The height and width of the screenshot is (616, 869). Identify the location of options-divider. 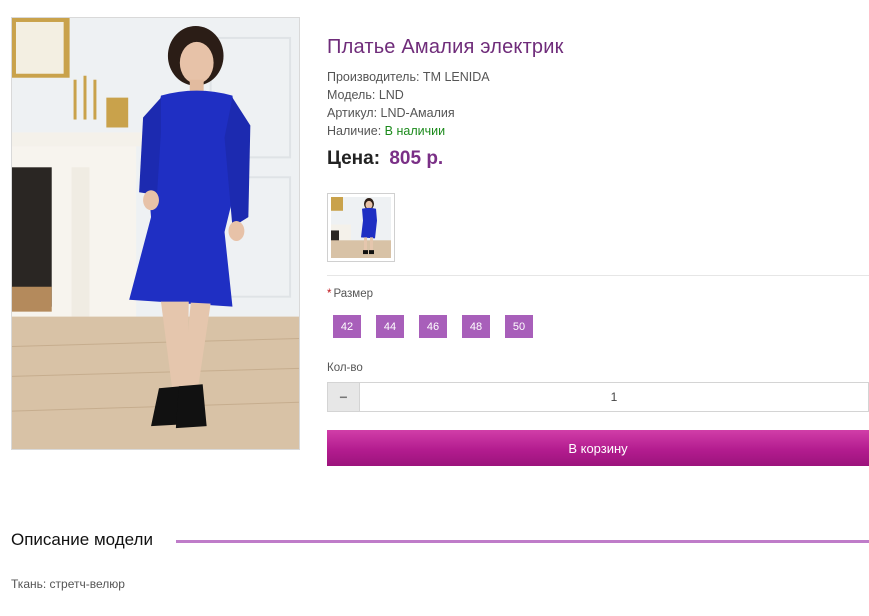
(598, 275).